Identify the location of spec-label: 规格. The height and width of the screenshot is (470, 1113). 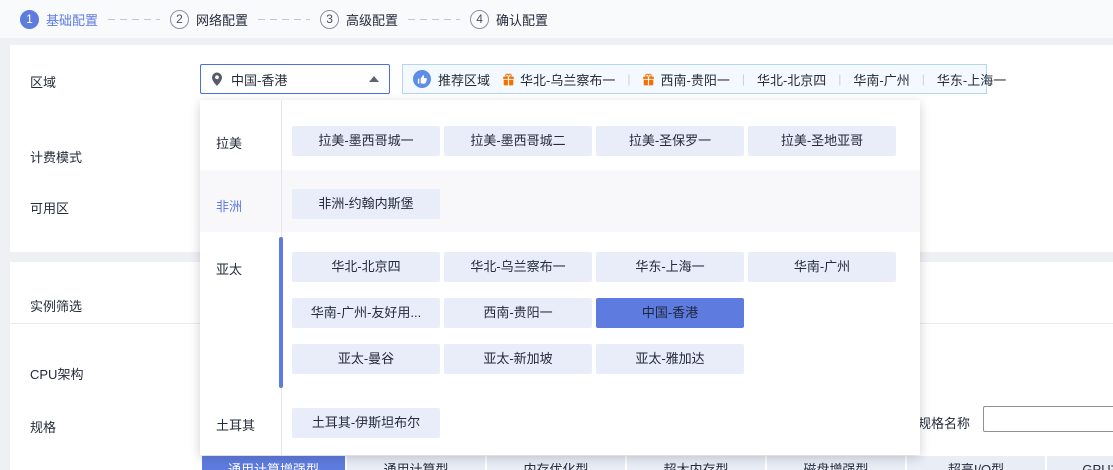
(43, 427).